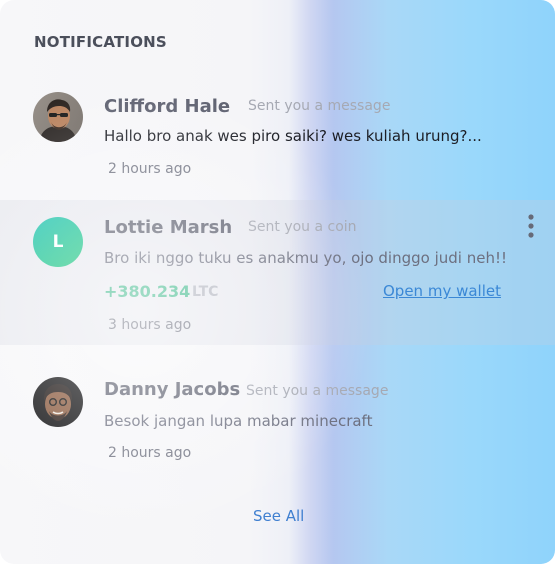 The height and width of the screenshot is (564, 555). Describe the element at coordinates (238, 421) in the screenshot. I see `notification-message: Besok jangan lupa mabar minecraft` at that location.